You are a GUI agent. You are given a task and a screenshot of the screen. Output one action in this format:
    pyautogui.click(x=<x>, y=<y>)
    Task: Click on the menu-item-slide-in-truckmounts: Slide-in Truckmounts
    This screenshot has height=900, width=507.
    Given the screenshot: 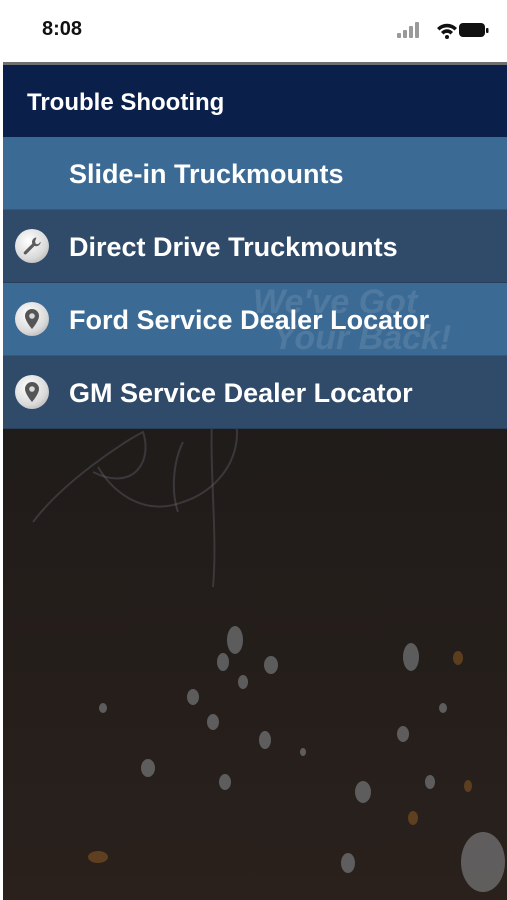 What is the action you would take?
    pyautogui.click(x=255, y=173)
    